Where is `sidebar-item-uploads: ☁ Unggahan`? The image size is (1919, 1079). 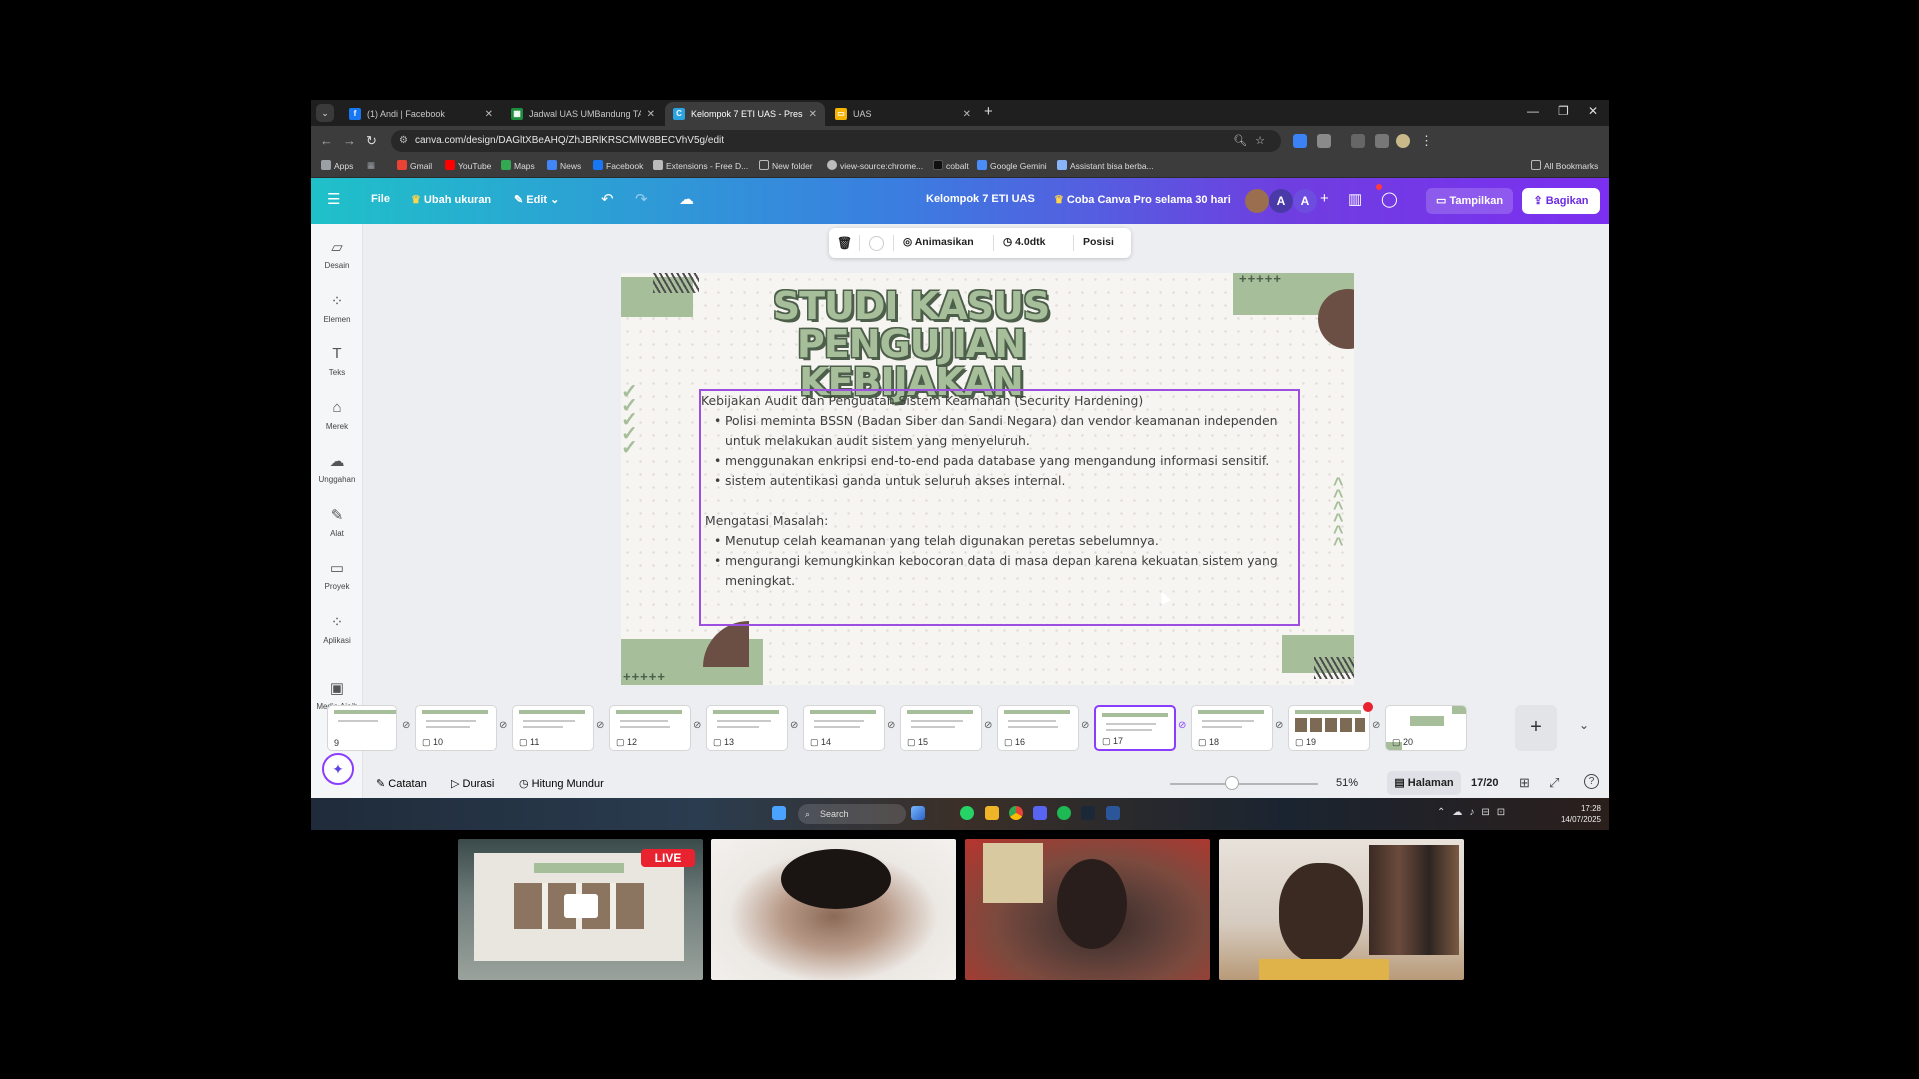 sidebar-item-uploads: ☁ Unggahan is located at coordinates (337, 468).